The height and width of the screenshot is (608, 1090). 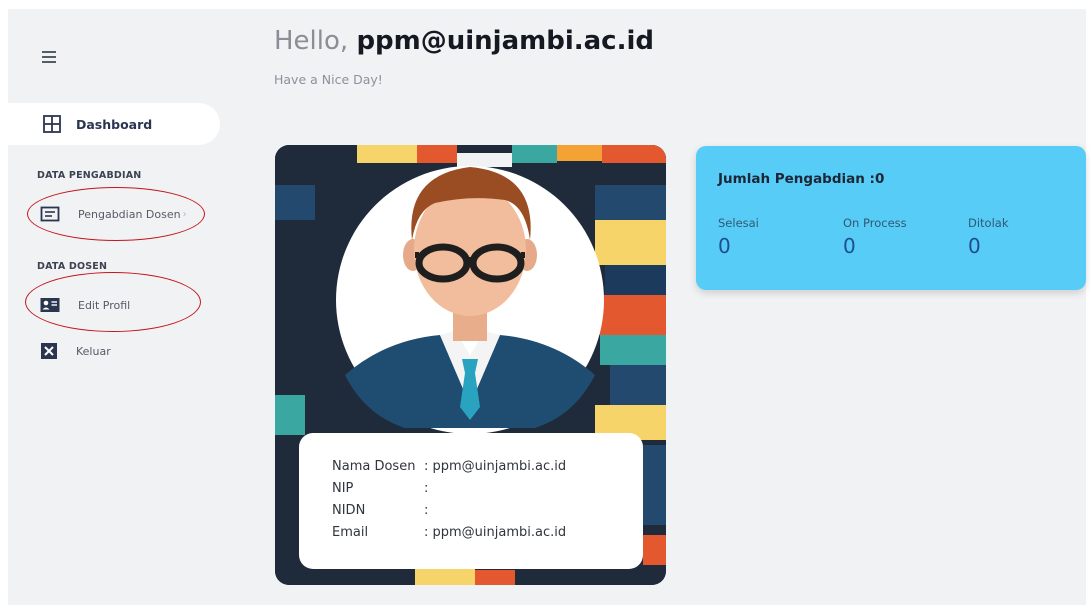 What do you see at coordinates (343, 488) in the screenshot?
I see `profile-key: NIP` at bounding box center [343, 488].